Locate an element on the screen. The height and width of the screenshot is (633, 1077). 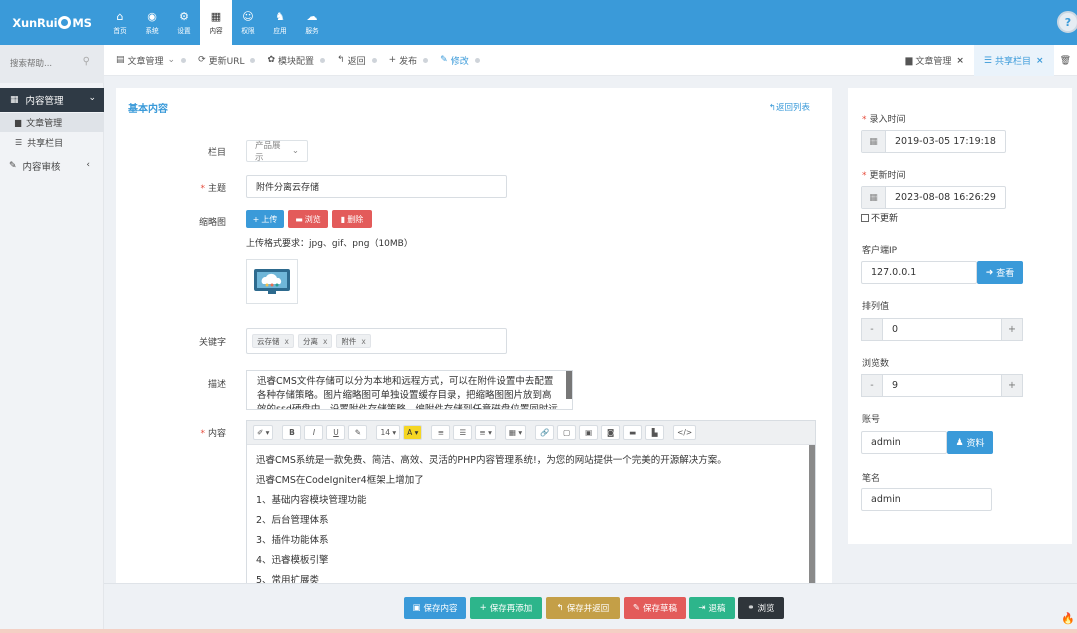
save-and-add-button: + 保存再添加 is located at coordinates (506, 608).